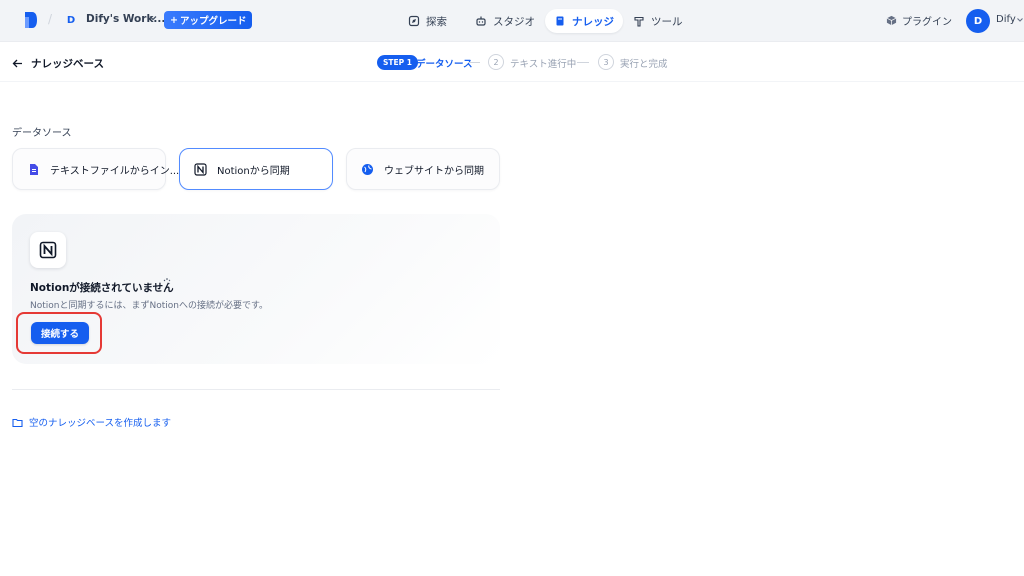 The height and width of the screenshot is (576, 1024). I want to click on dify-logo-icon, so click(31, 20).